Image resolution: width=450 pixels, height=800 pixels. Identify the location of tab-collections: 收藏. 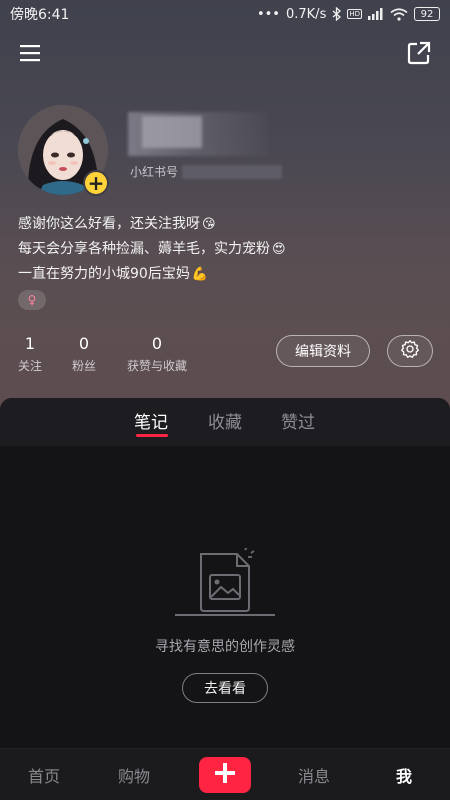
(225, 420).